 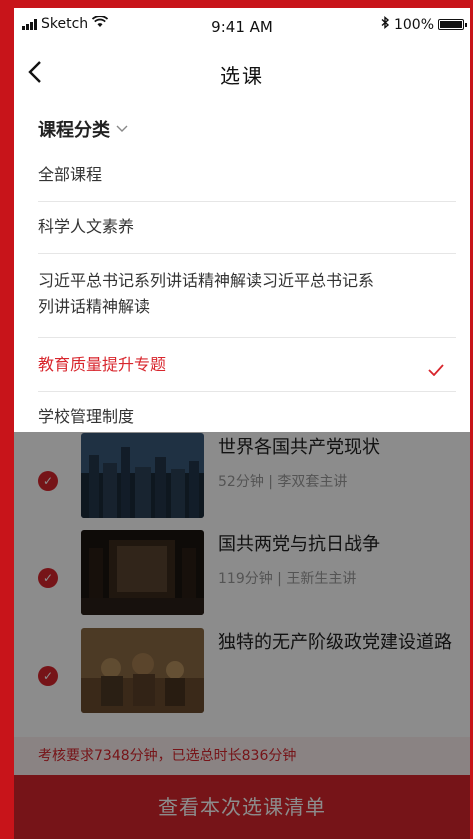 What do you see at coordinates (385, 24) in the screenshot?
I see `bluetooth-icon` at bounding box center [385, 24].